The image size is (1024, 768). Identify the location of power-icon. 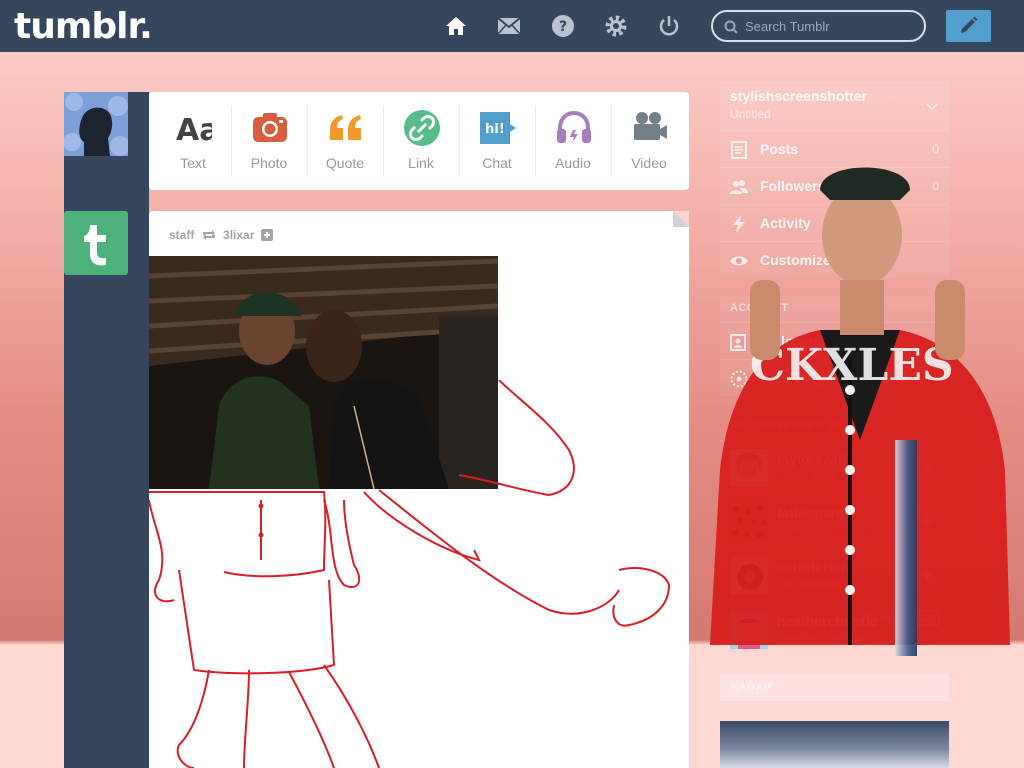
(669, 26).